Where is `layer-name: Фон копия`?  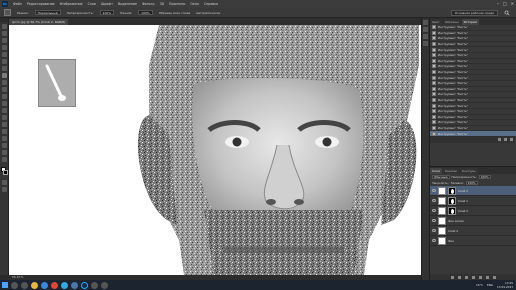
layer-name: Фон копия is located at coordinates (456, 221).